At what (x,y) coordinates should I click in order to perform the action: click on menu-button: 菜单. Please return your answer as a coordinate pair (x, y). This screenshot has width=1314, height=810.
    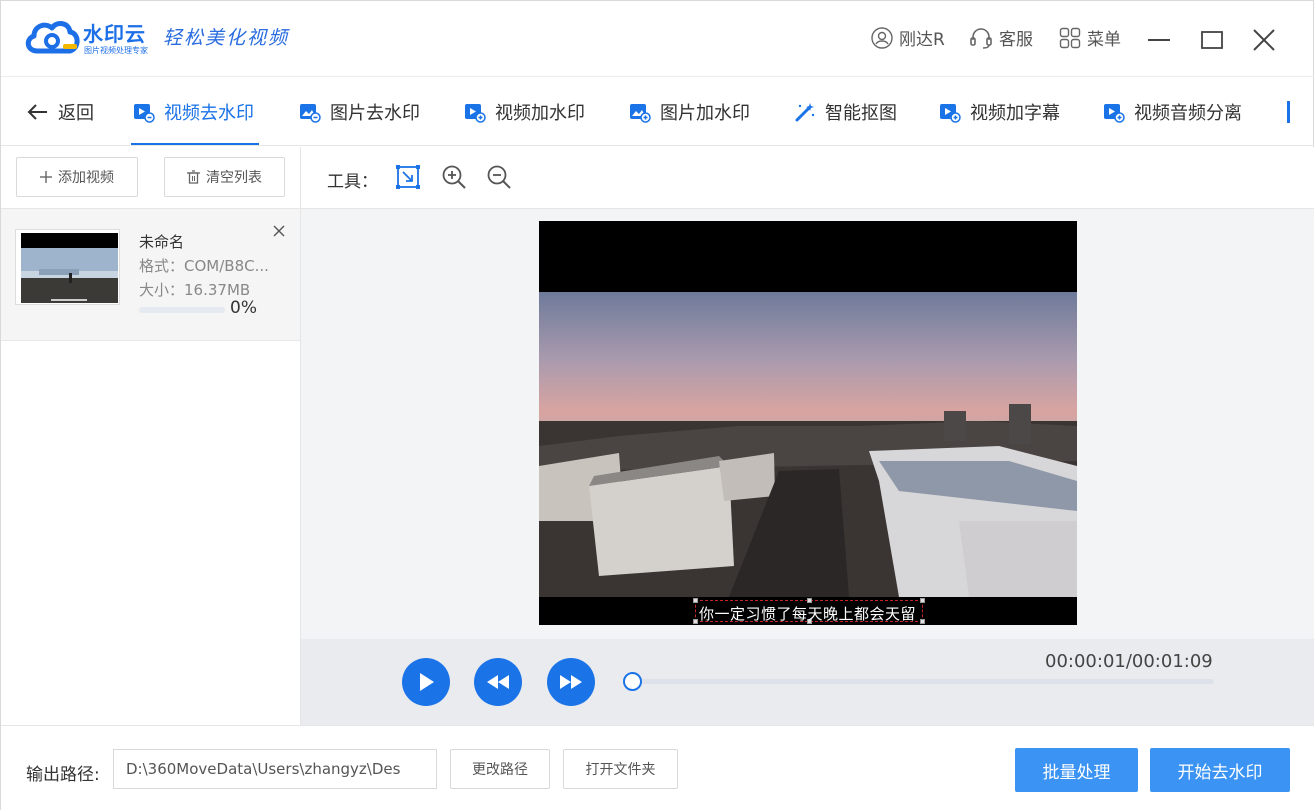
    Looking at the image, I should click on (1090, 37).